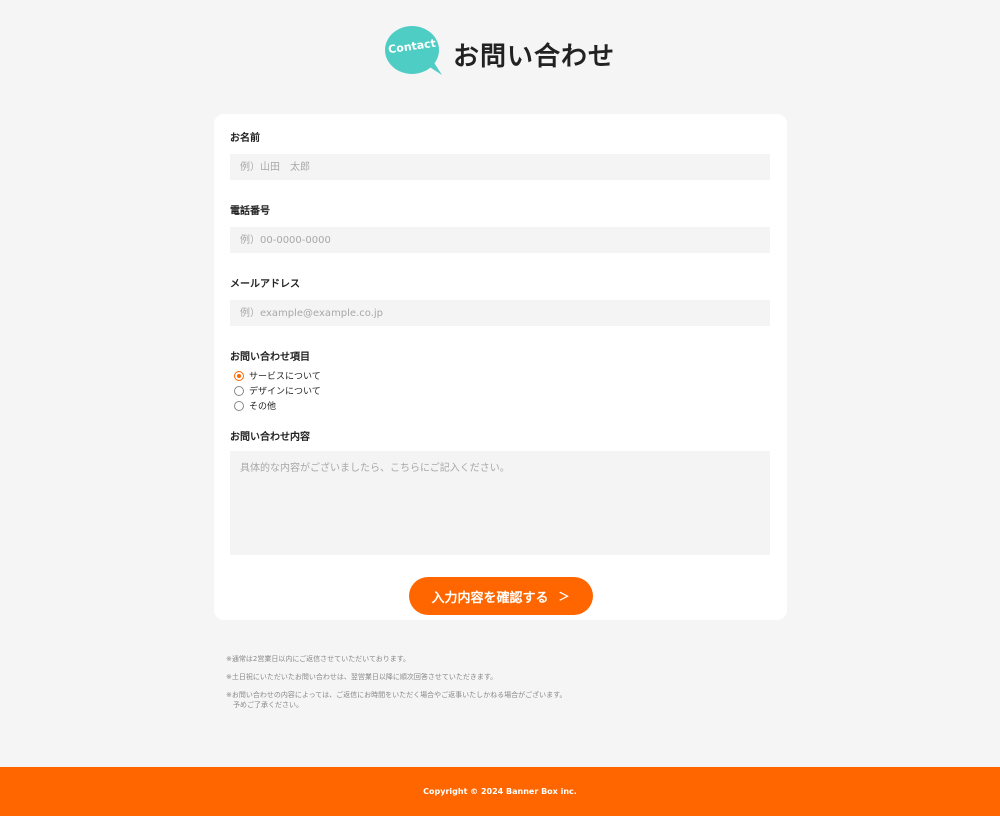  I want to click on radio-label: サービスについて, so click(285, 377).